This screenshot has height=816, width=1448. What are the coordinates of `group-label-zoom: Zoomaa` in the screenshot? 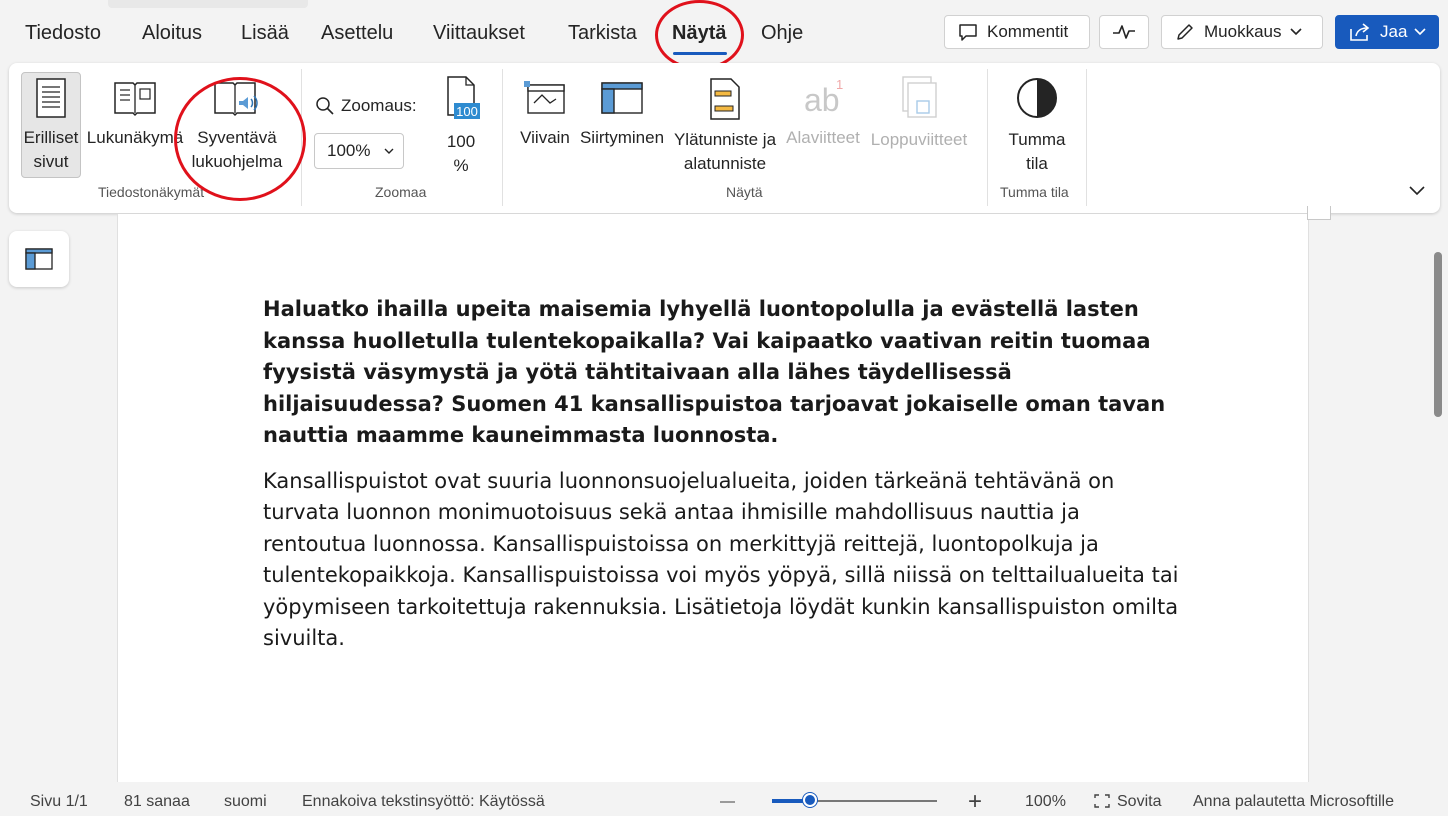 It's located at (401, 192).